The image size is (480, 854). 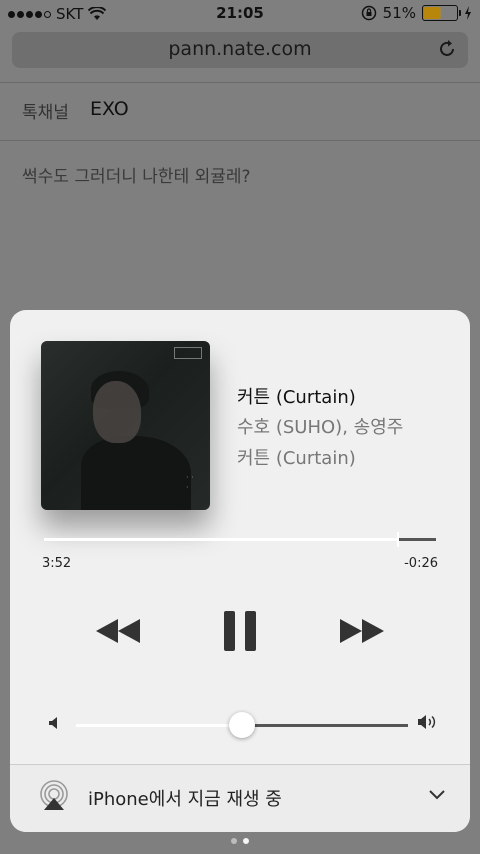 What do you see at coordinates (296, 397) in the screenshot?
I see `song-title: 커튼 (Curtain)` at bounding box center [296, 397].